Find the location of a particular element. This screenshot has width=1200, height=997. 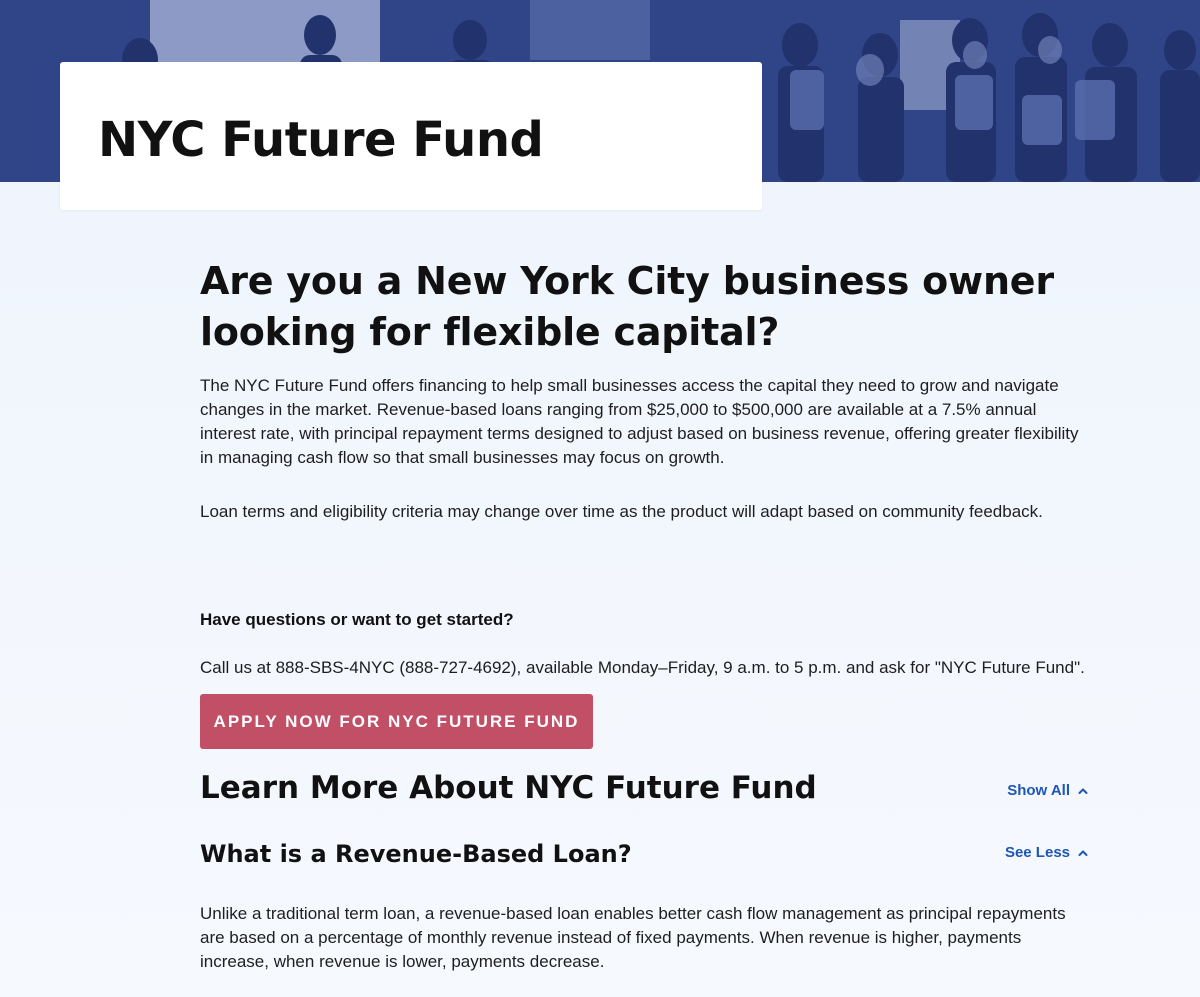

show-all-button: Show All is located at coordinates (1047, 790).